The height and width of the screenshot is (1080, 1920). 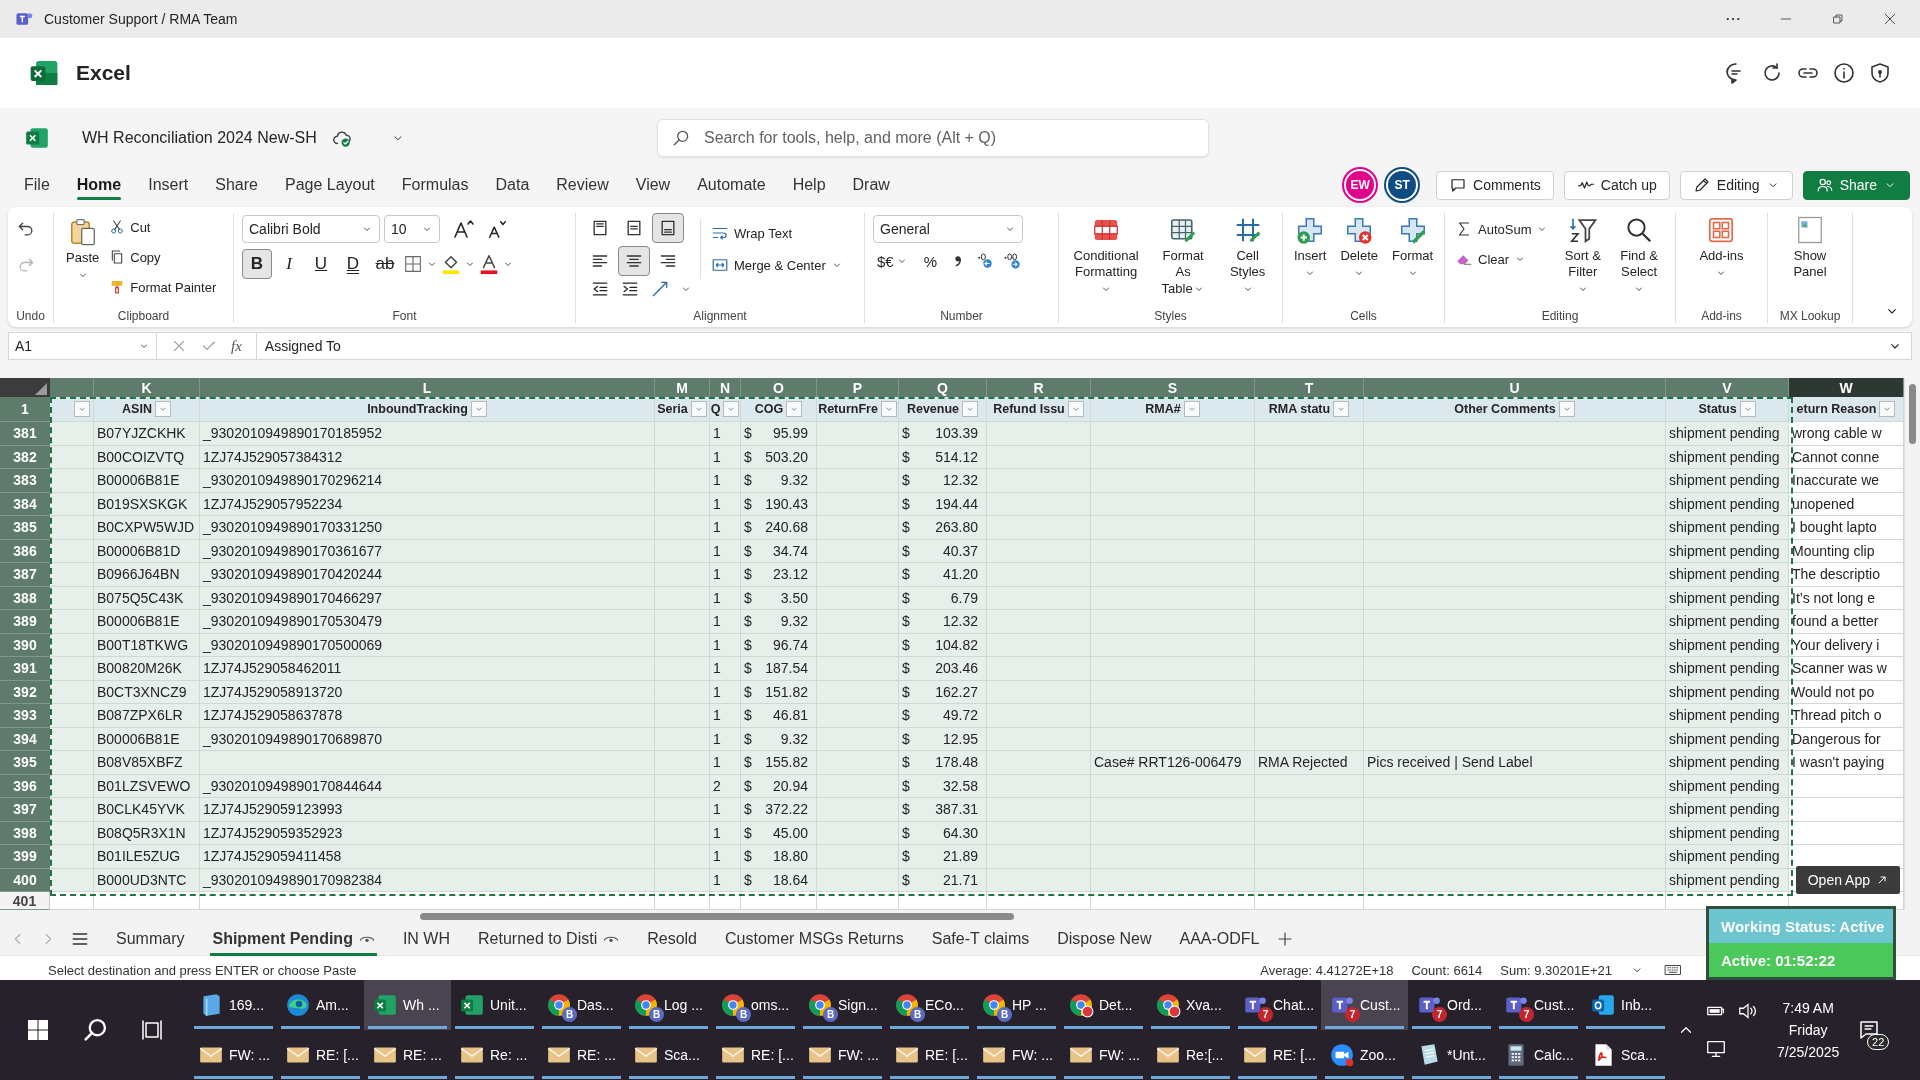 I want to click on column-header: U, so click(x=1515, y=387).